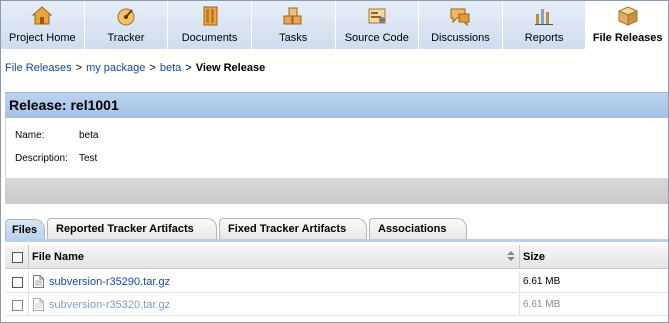 This screenshot has height=323, width=669. I want to click on column-header-size: Size, so click(534, 257).